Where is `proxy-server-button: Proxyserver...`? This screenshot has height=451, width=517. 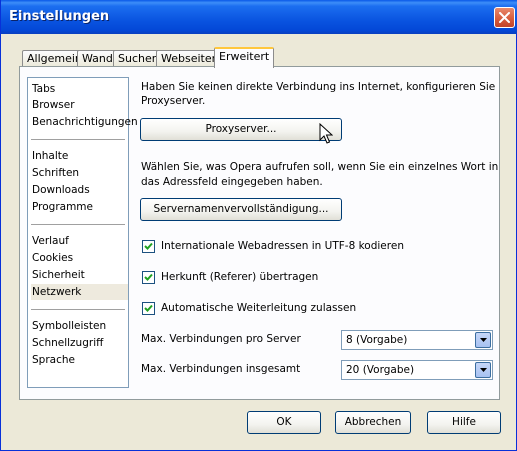
proxy-server-button: Proxyserver... is located at coordinates (241, 129).